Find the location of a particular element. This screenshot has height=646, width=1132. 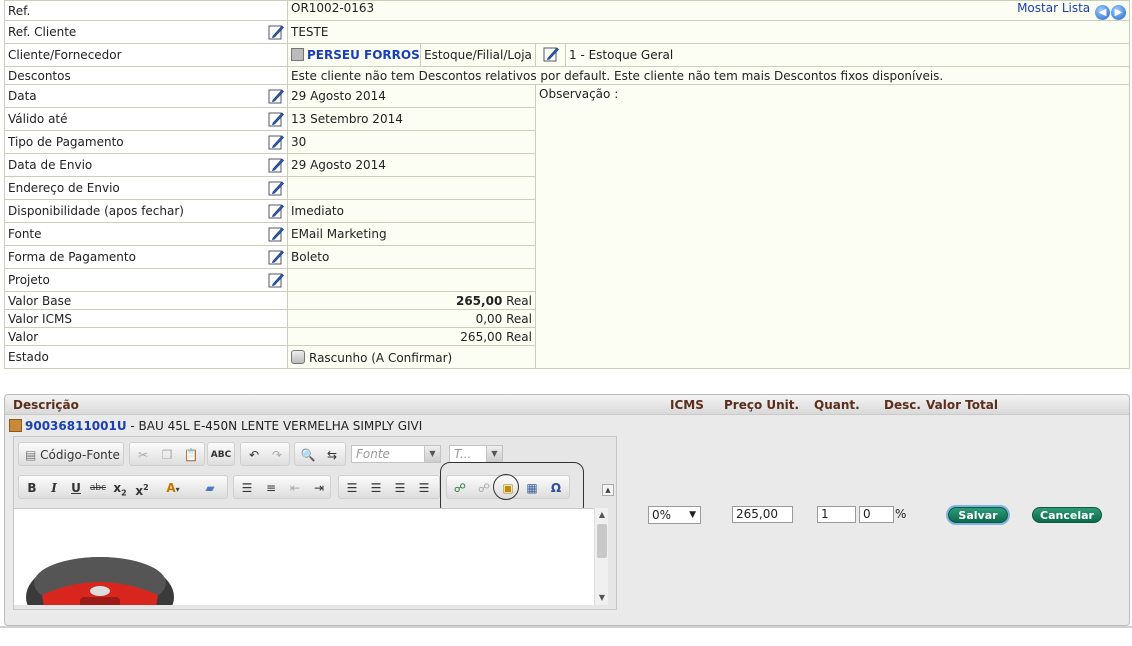

product-box-icon is located at coordinates (15, 425).